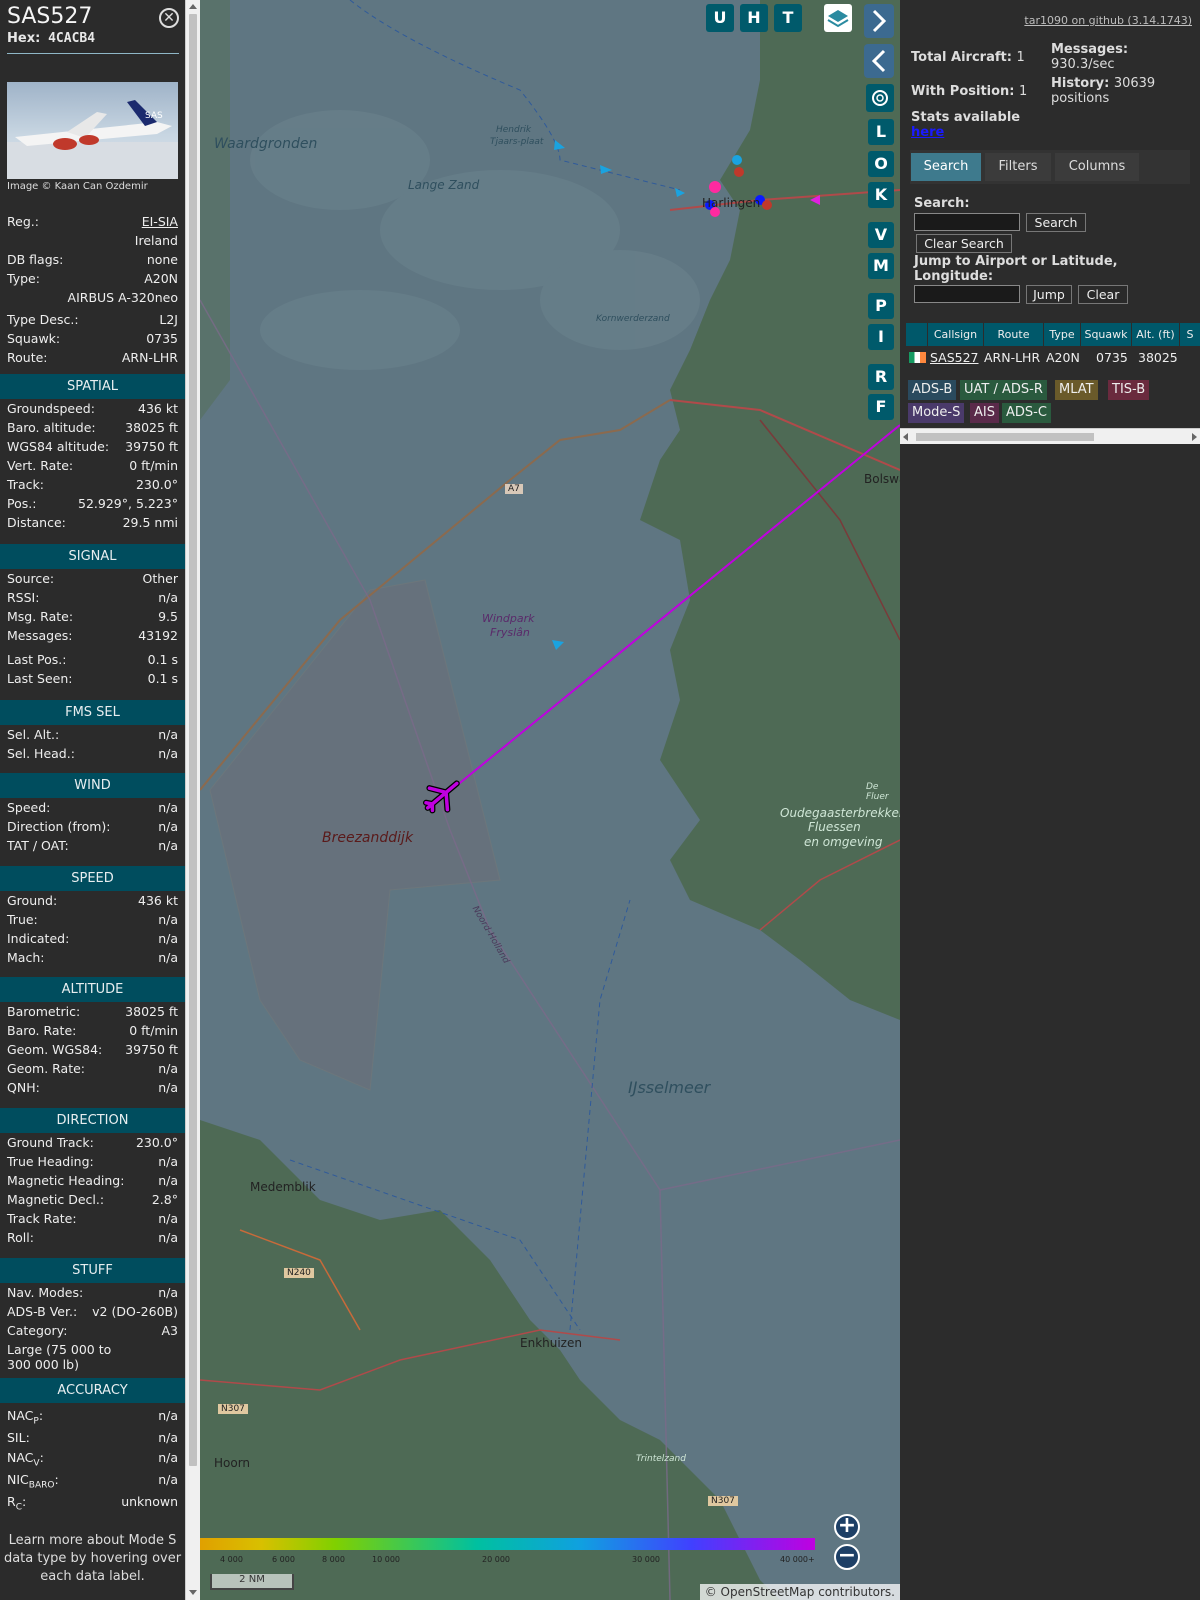  I want to click on spatial-row: Groundspeed: 436 kt, so click(92, 408).